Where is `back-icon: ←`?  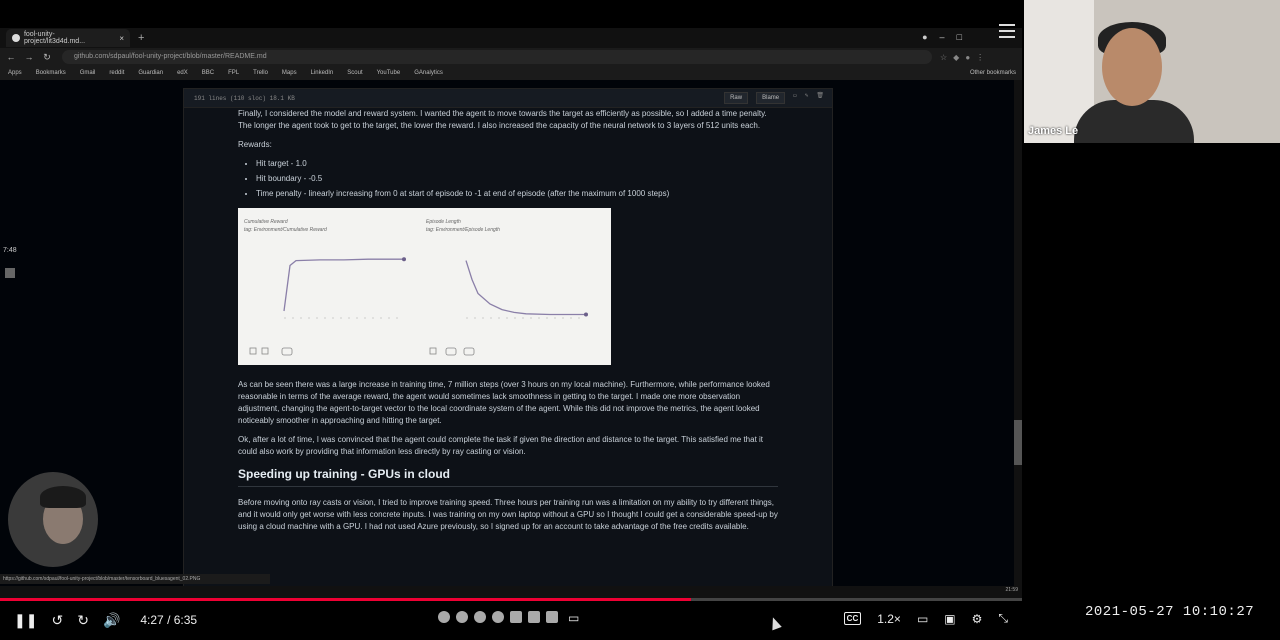 back-icon: ← is located at coordinates (11, 57).